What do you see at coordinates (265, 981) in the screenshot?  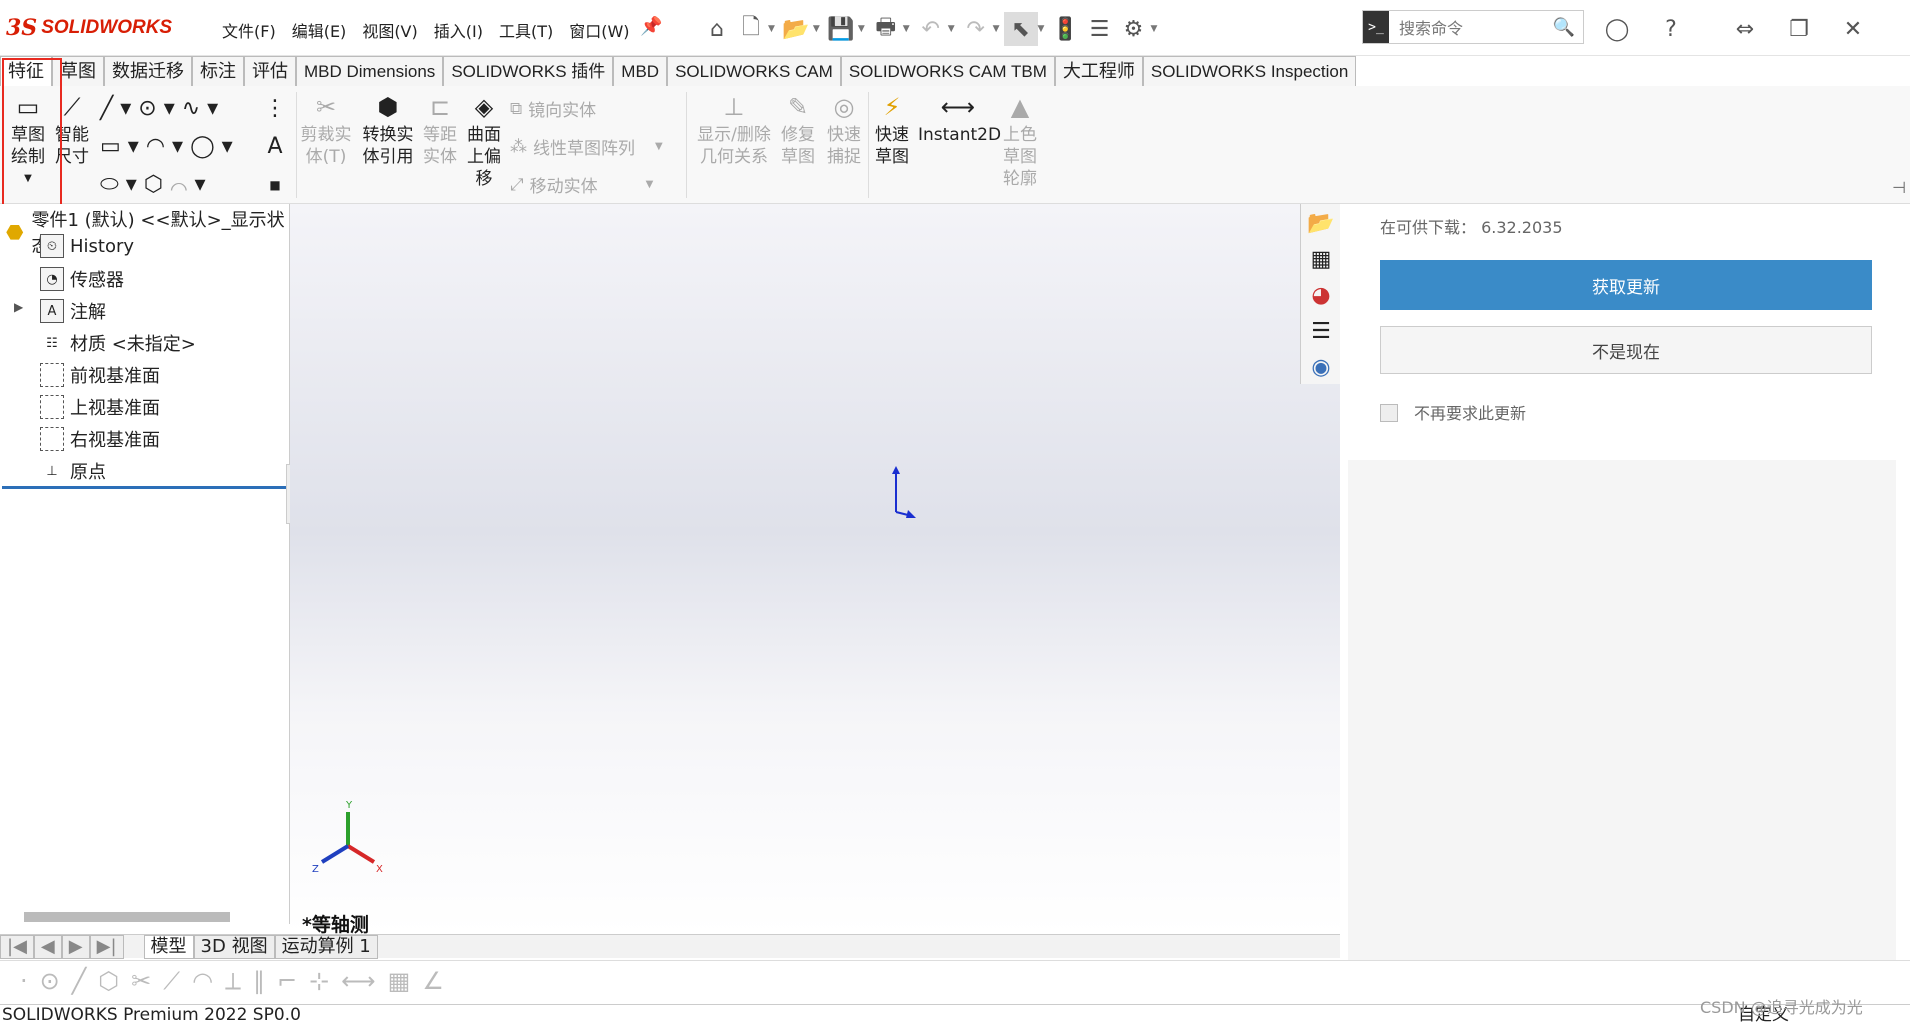 I see `parallel-icon: ∥` at bounding box center [265, 981].